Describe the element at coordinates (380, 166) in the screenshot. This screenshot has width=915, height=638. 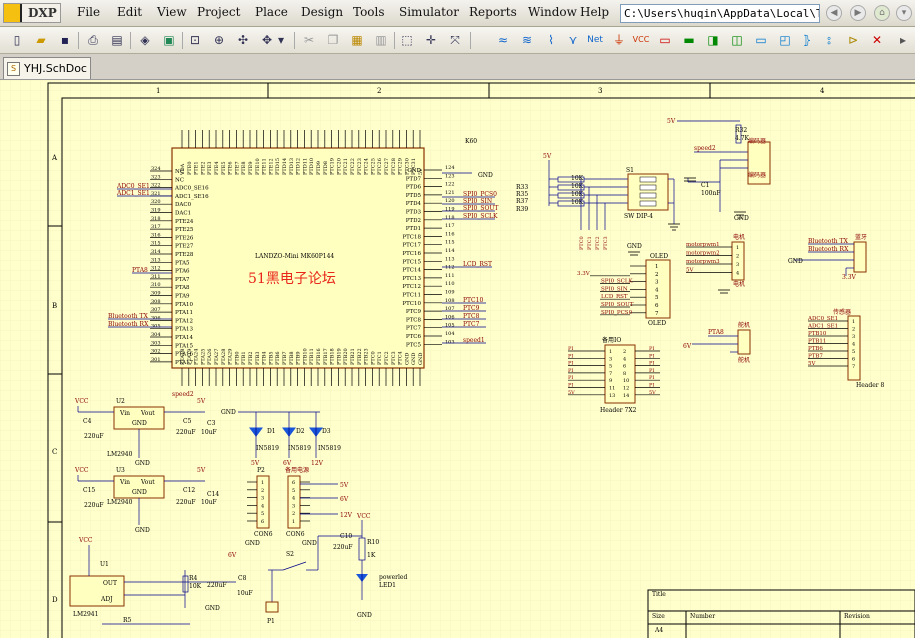
I see `mcu-pin-label: PTC26` at that location.